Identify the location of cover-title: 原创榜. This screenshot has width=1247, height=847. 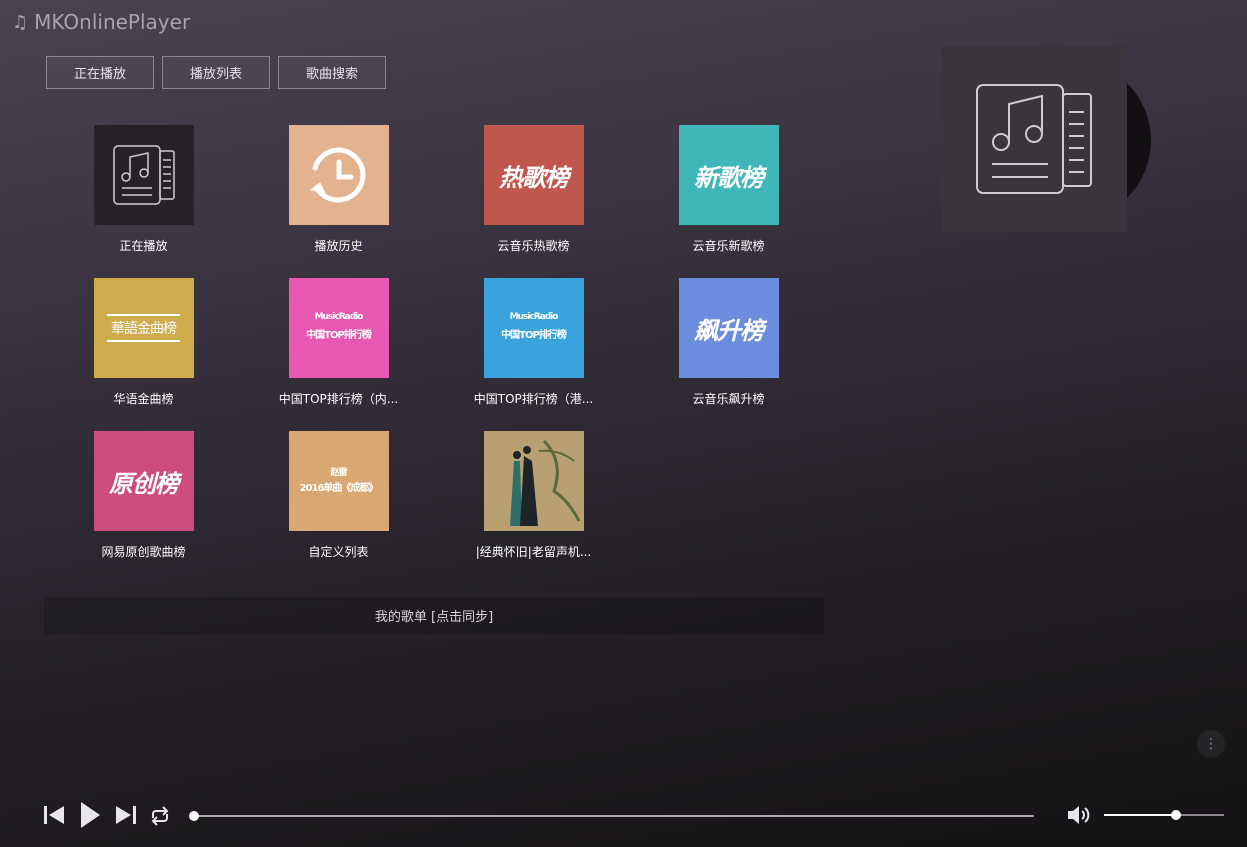
(144, 483).